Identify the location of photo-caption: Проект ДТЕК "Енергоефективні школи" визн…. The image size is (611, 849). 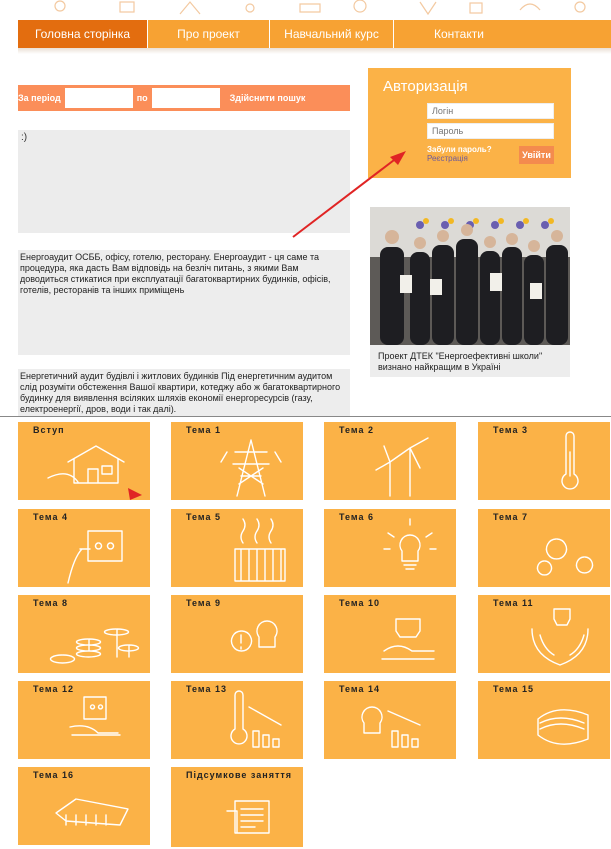
(470, 361).